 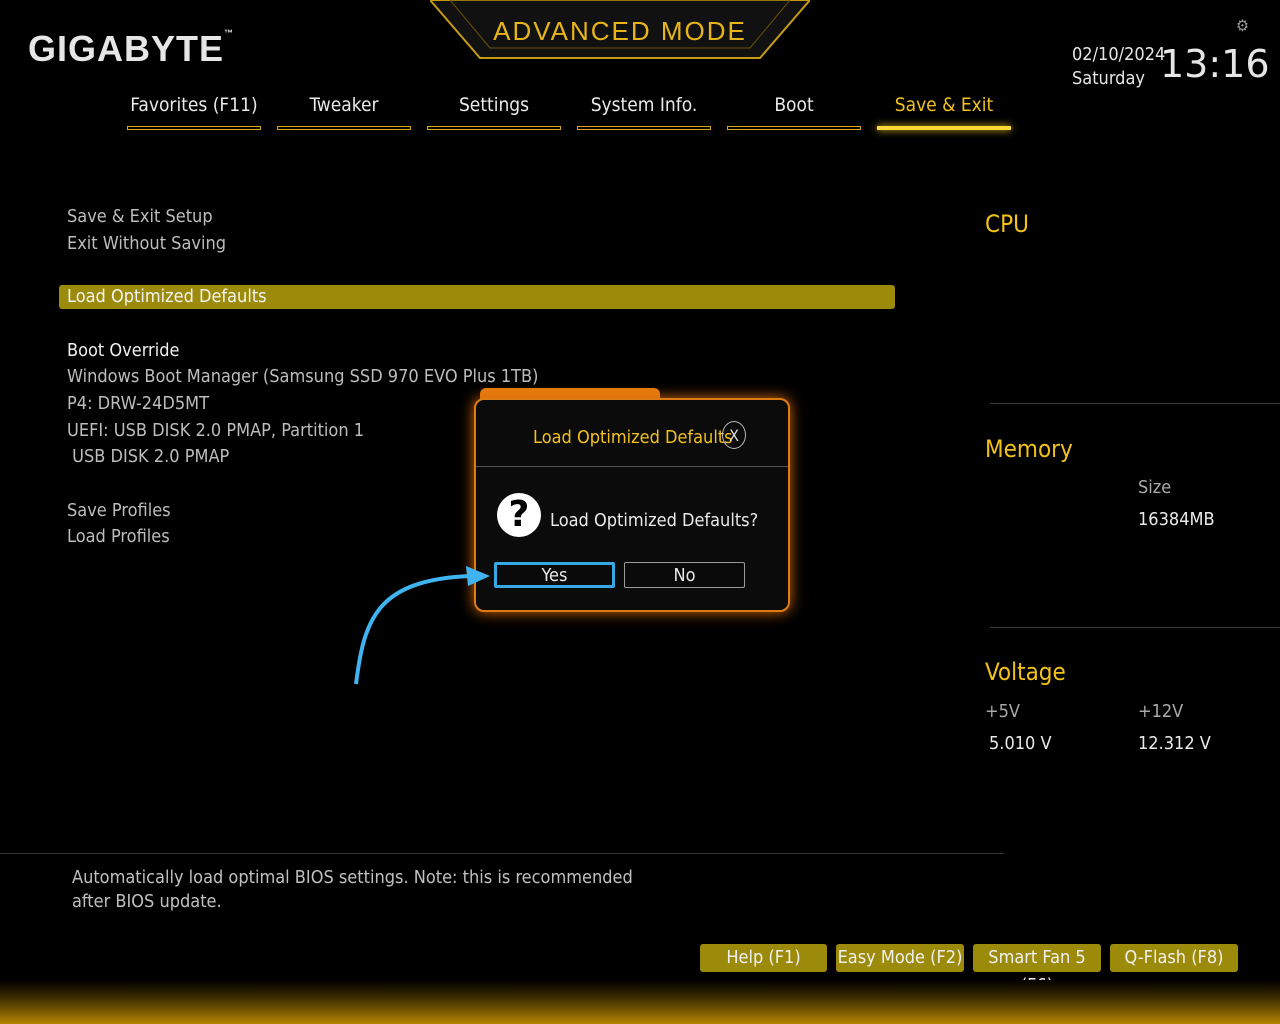 I want to click on v5-value: 5.010 V, so click(x=1020, y=743).